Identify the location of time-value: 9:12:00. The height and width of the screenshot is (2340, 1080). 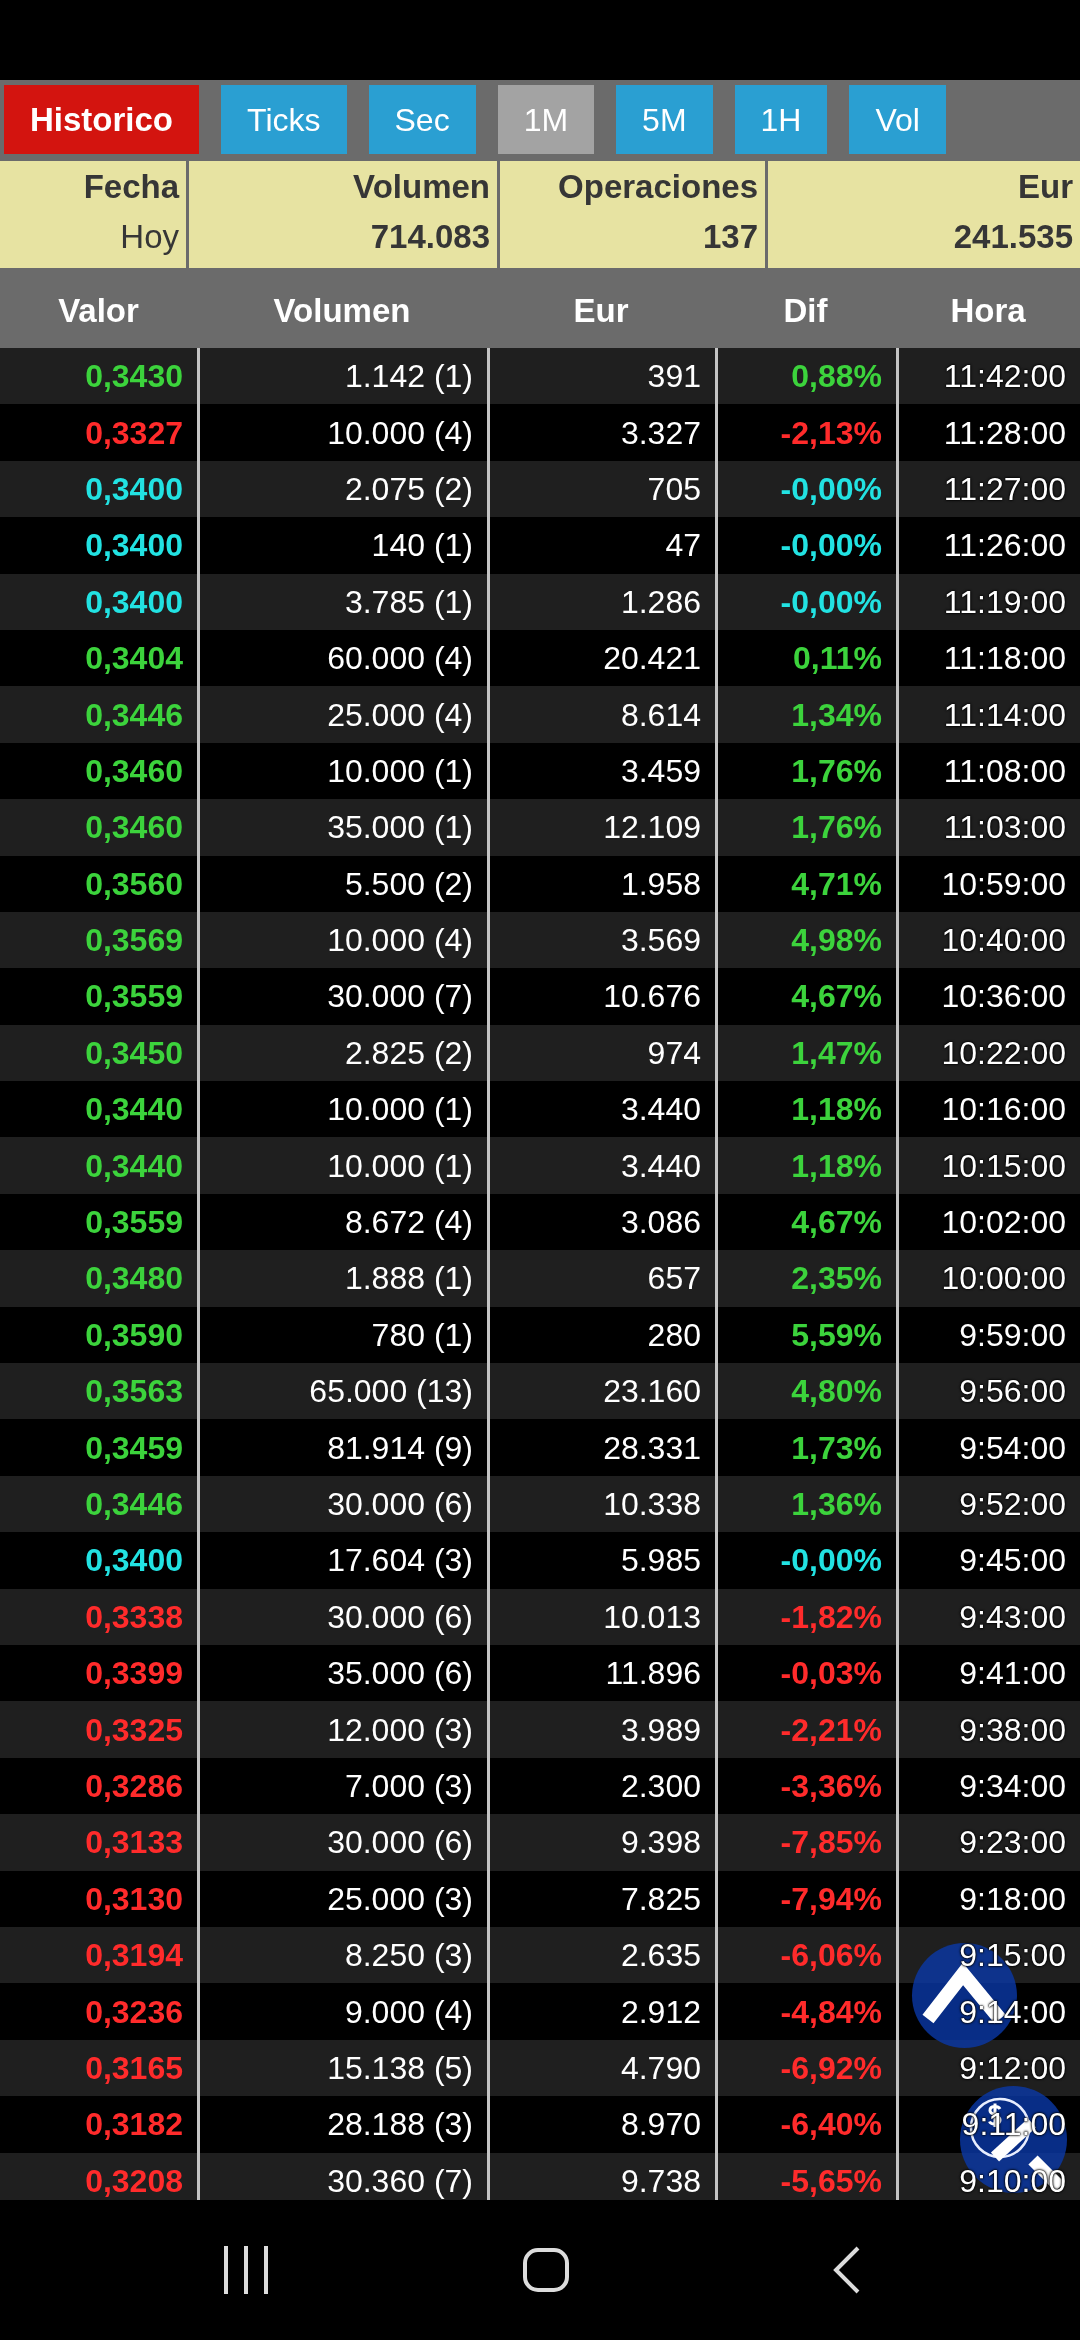
(1012, 2067).